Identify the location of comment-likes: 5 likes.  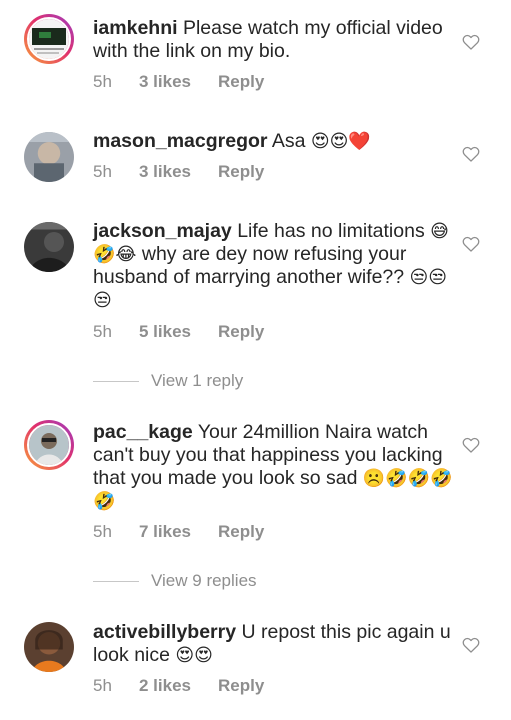
(178, 332).